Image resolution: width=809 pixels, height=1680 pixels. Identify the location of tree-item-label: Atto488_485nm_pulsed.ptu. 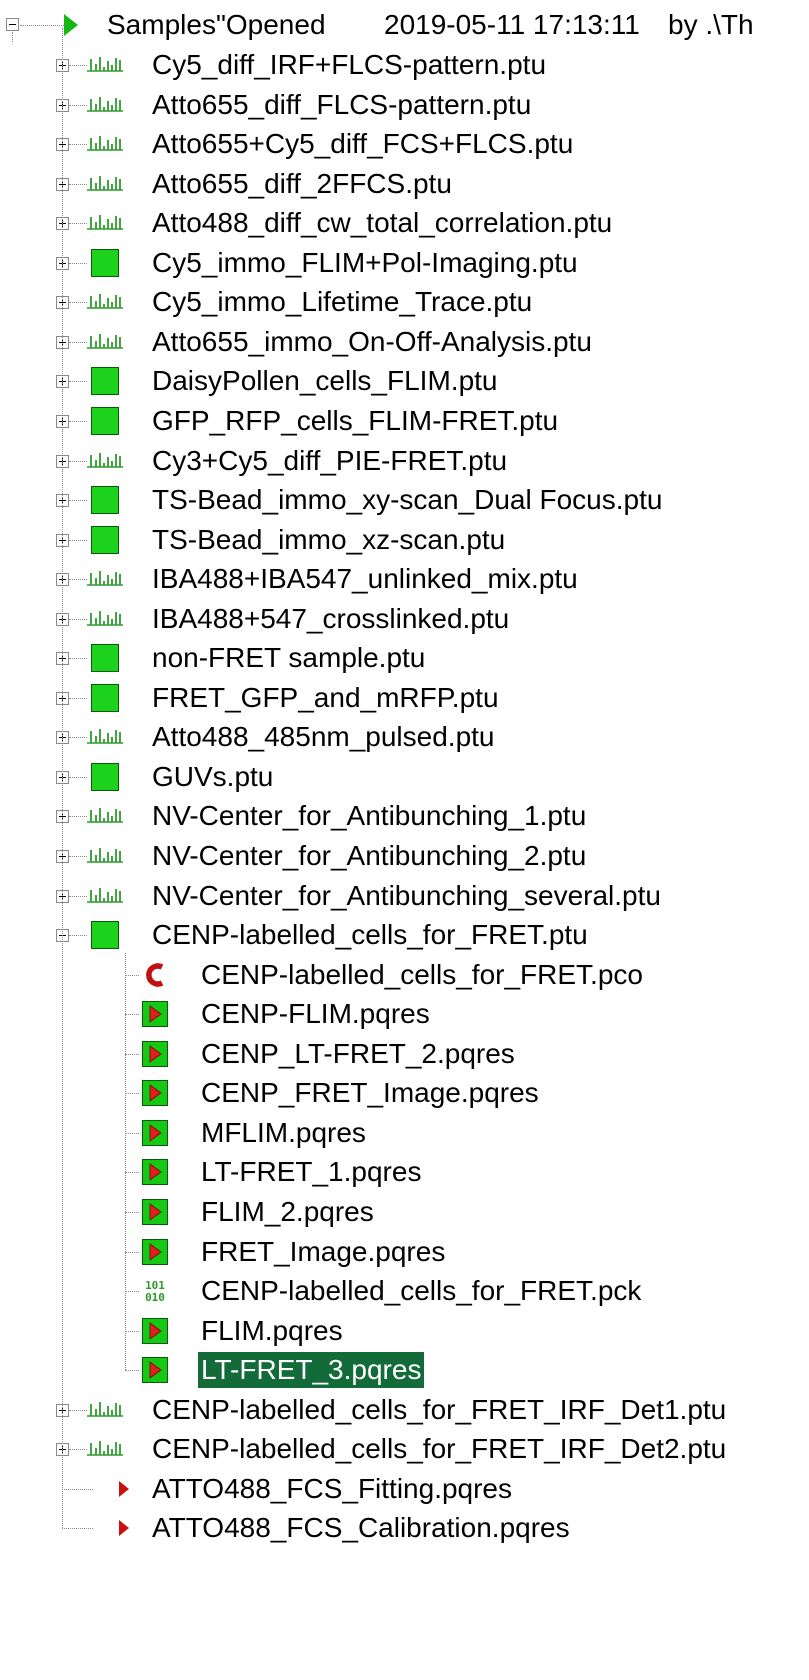
(323, 736).